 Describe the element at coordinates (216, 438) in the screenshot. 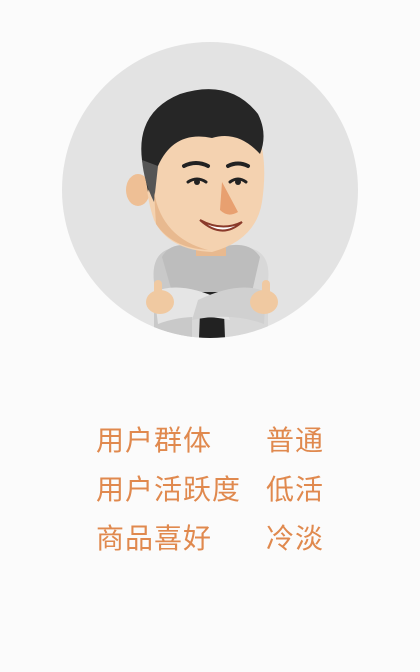

I see `tag-row-user-group: 用户群体 普通` at that location.